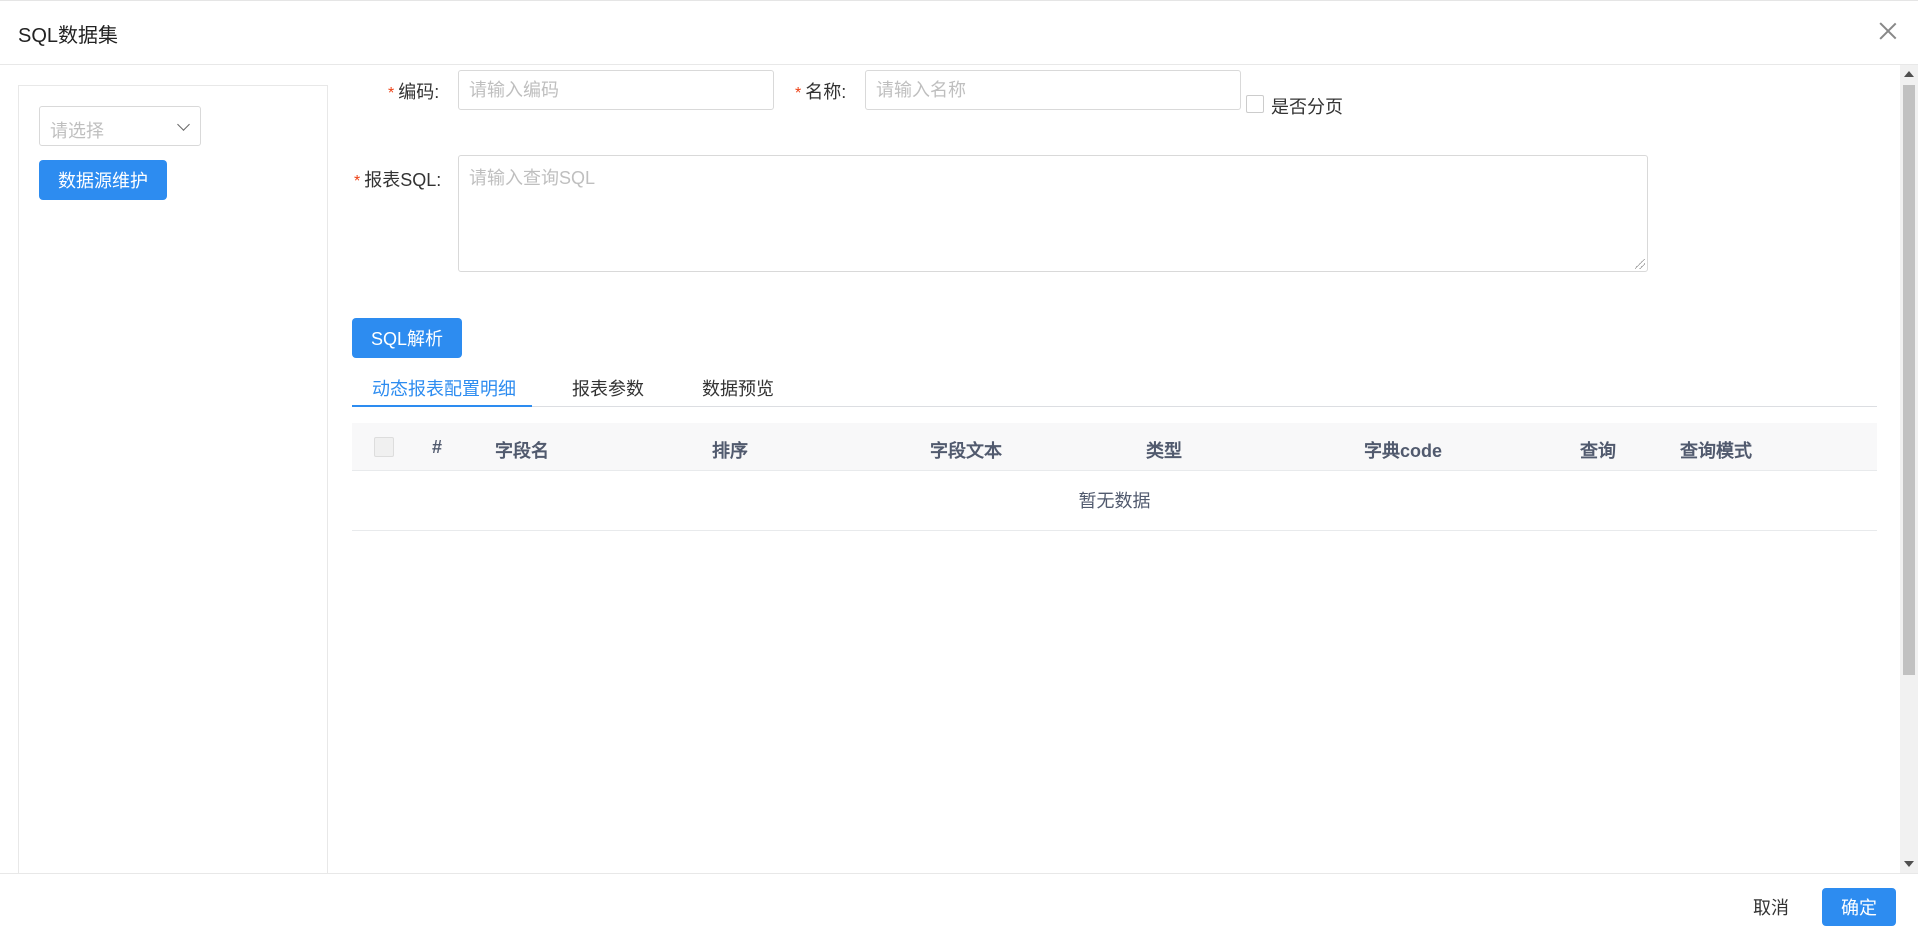  What do you see at coordinates (1307, 107) in the screenshot?
I see `paging-label: 是否分页` at bounding box center [1307, 107].